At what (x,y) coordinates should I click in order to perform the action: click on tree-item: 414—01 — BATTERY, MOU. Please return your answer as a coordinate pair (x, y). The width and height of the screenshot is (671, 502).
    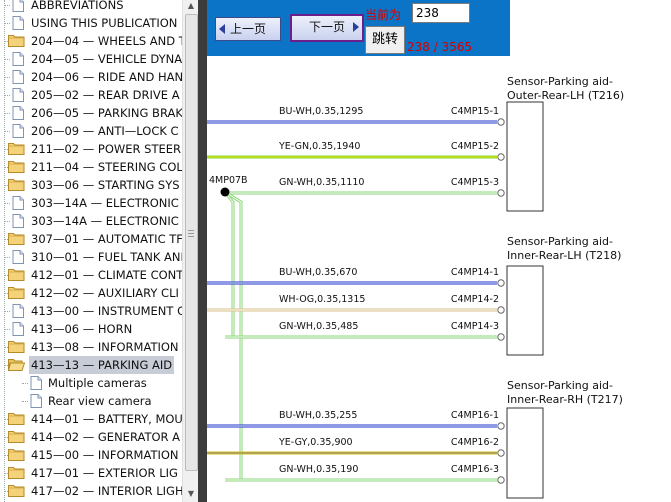
    Looking at the image, I should click on (91, 419).